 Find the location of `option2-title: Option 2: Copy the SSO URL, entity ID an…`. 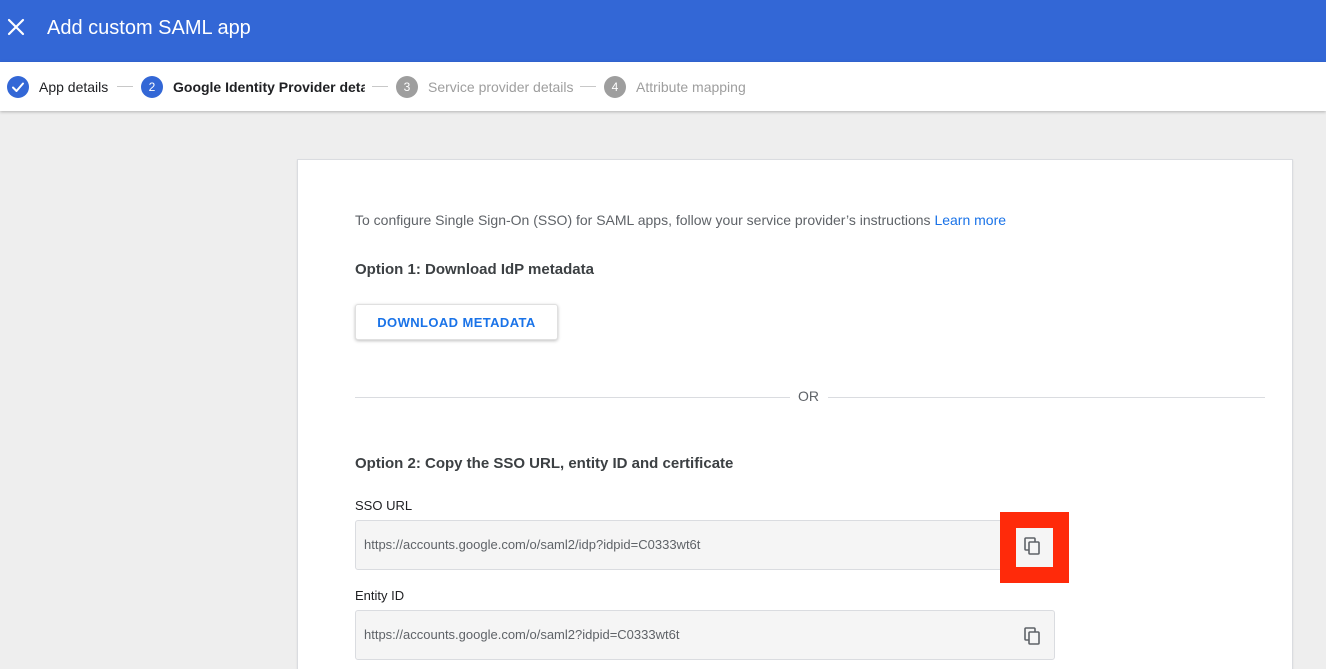

option2-title: Option 2: Copy the SSO URL, entity ID an… is located at coordinates (544, 463).